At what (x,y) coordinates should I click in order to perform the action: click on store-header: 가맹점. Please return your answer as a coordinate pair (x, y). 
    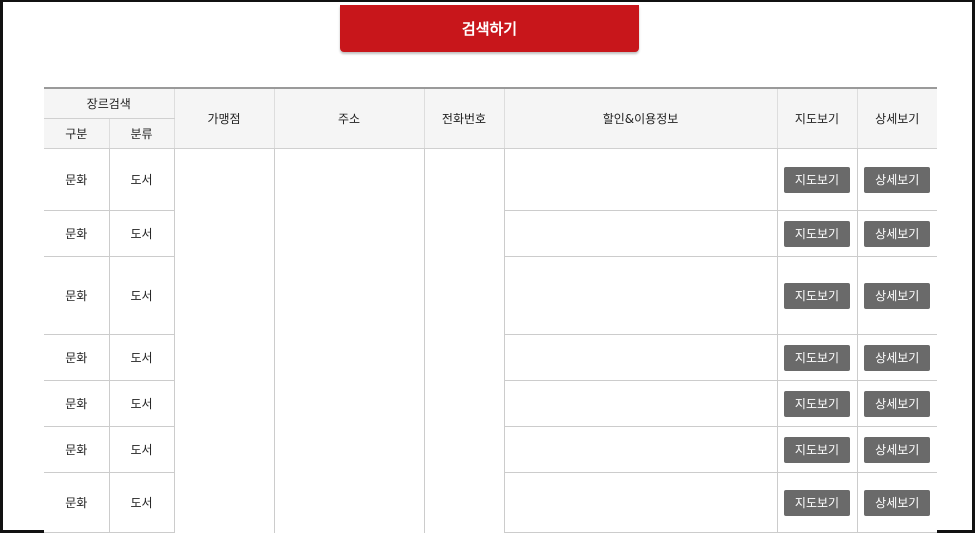
    Looking at the image, I should click on (224, 118).